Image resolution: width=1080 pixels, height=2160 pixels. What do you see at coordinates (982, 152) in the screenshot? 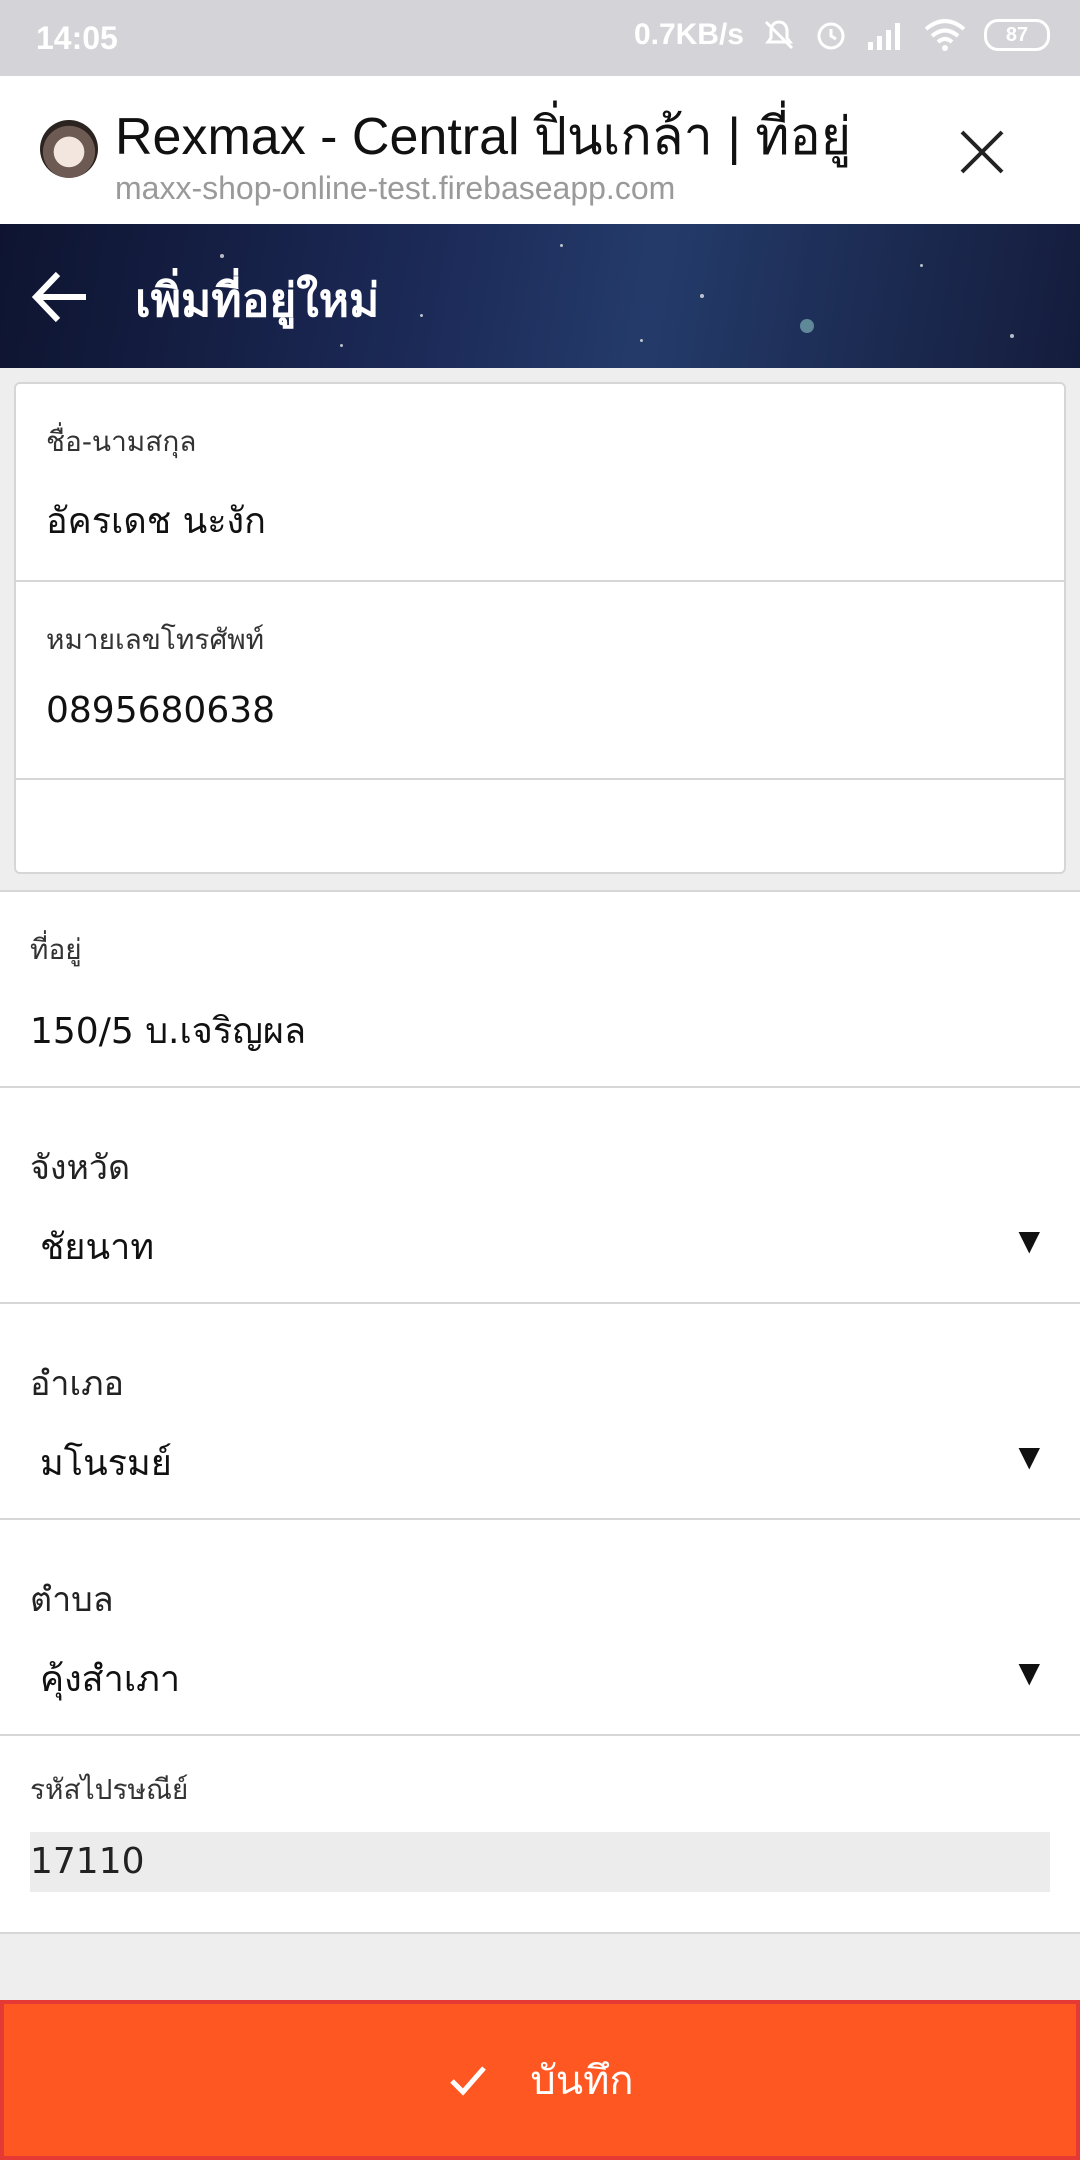
I see `close-icon` at bounding box center [982, 152].